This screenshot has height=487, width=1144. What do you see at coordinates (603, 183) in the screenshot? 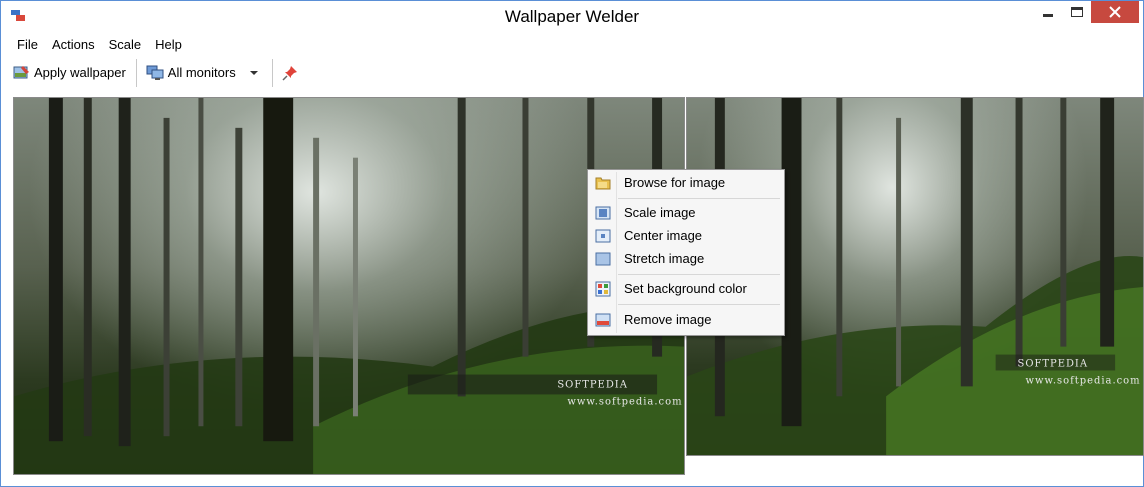
I see `folder-icon` at bounding box center [603, 183].